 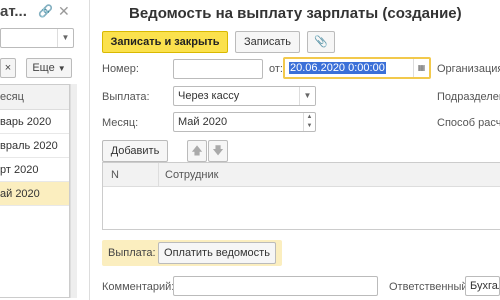 I want to click on page-title: Ведомость на выплату зарплаты (создание), so click(x=295, y=13).